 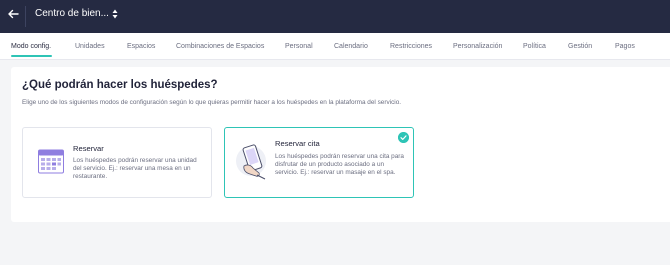 What do you see at coordinates (251, 162) in the screenshot?
I see `phone-in-hand-icon` at bounding box center [251, 162].